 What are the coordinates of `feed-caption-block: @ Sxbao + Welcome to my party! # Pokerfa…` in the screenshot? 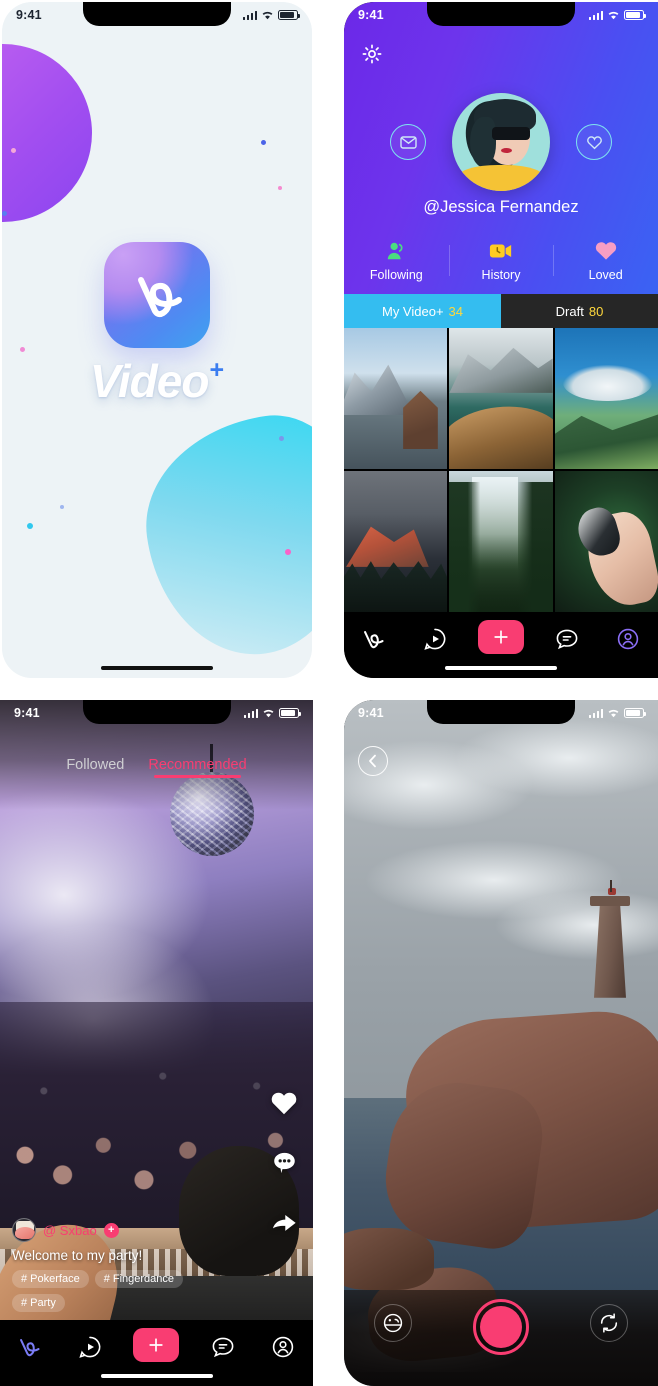 It's located at (121, 1265).